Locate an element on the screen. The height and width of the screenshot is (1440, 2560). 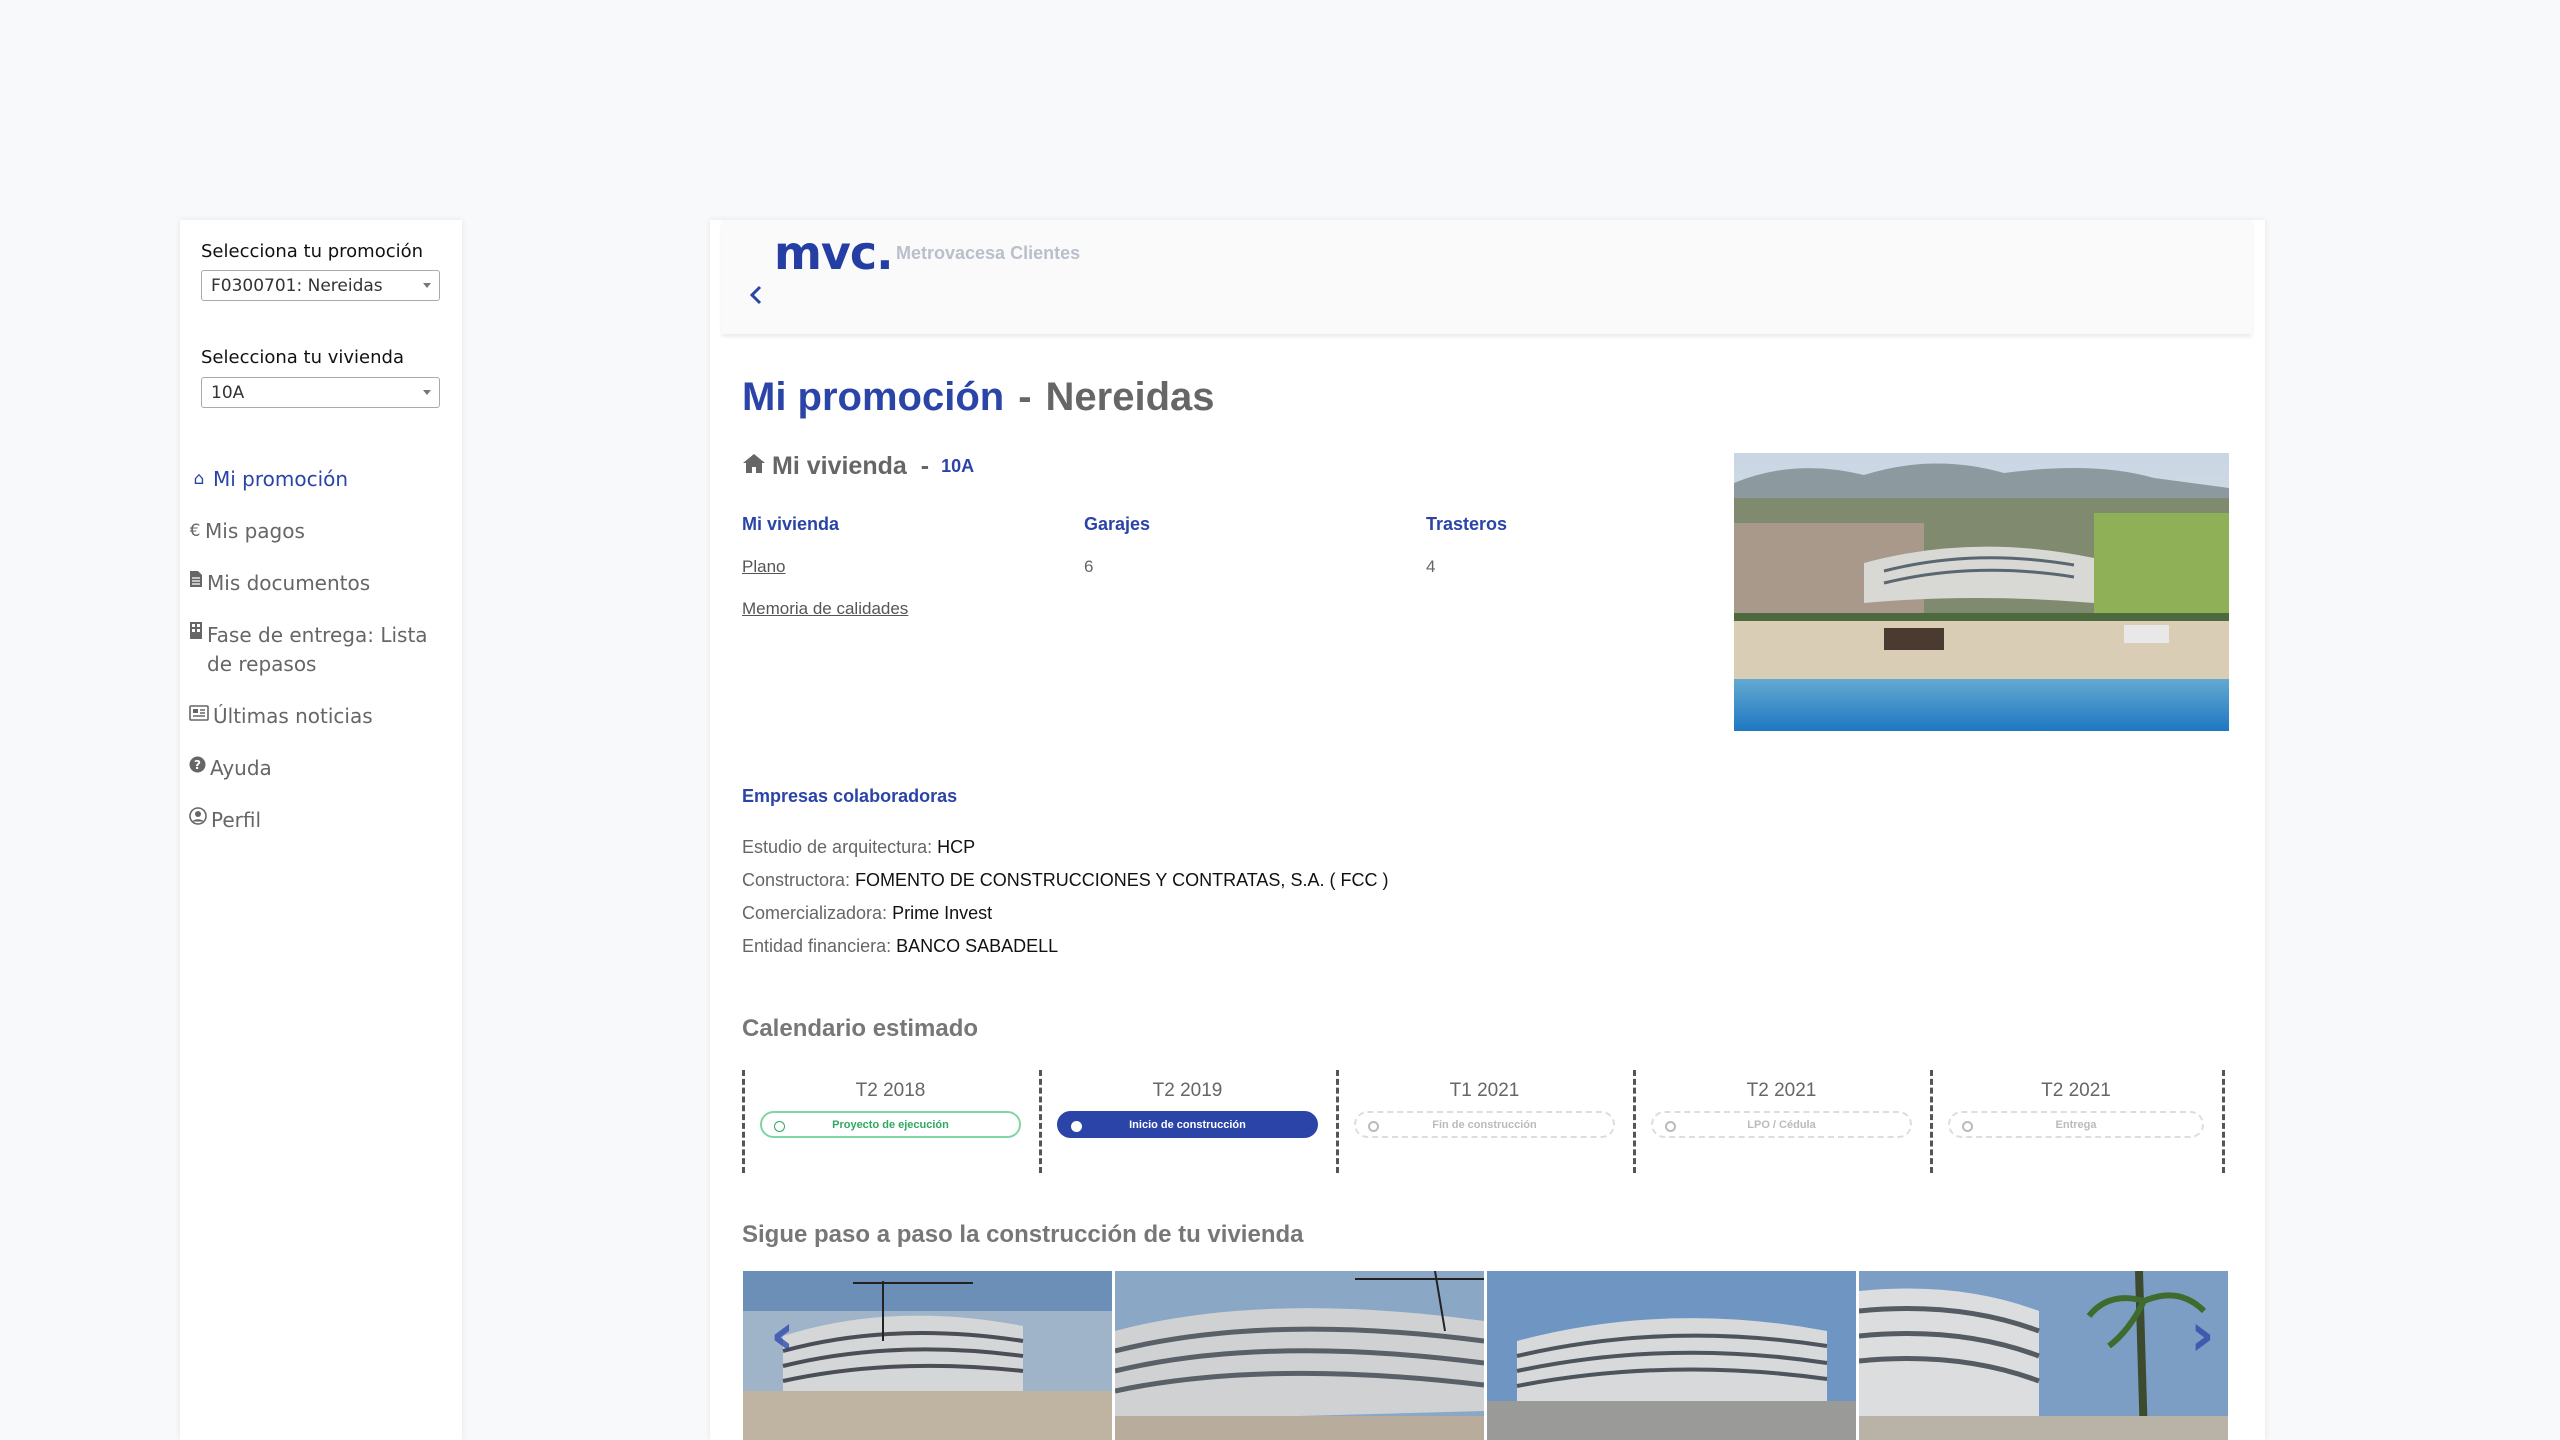
calendar-step: T2 2018 Proyecto de ejecución is located at coordinates (890, 1121).